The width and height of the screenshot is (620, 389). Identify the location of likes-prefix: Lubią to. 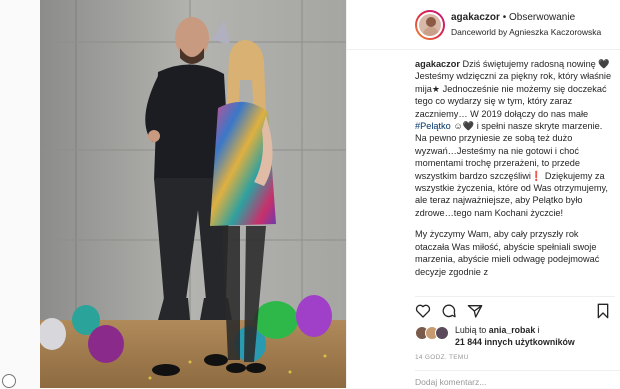
(471, 330).